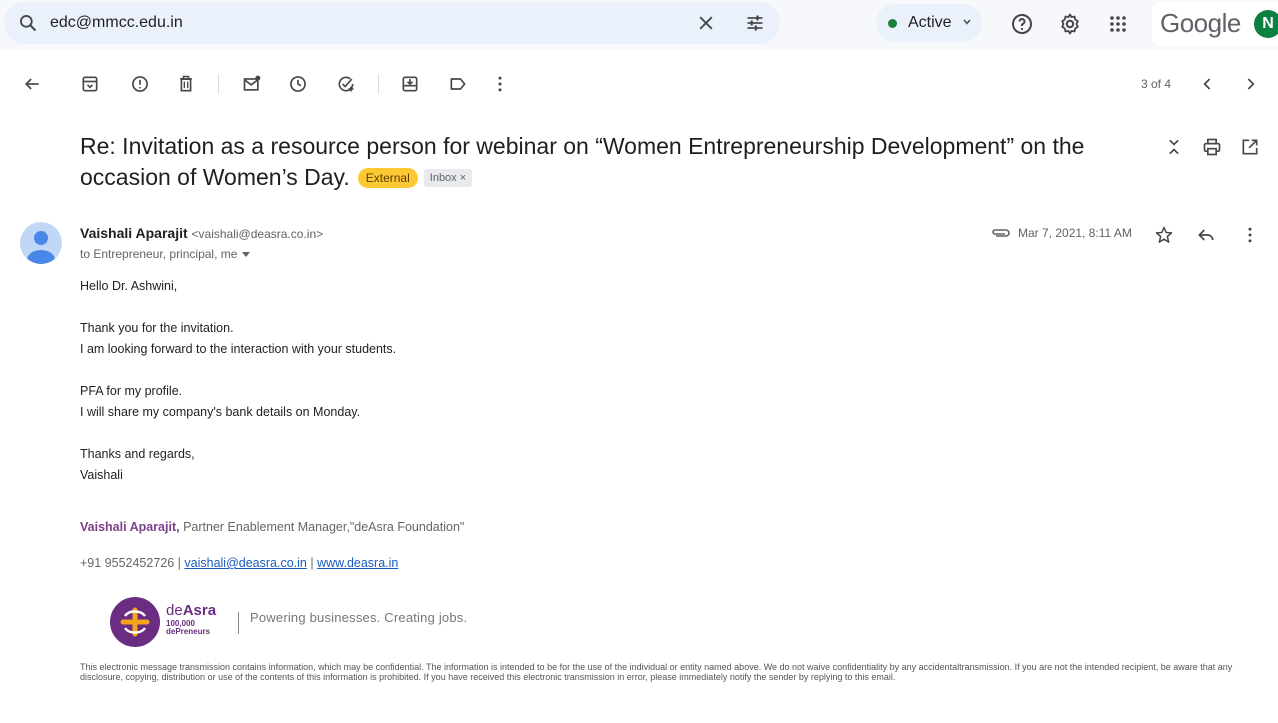 This screenshot has height=723, width=1278. What do you see at coordinates (392, 23) in the screenshot?
I see `search-bar: edc@mmcc.edu.in` at bounding box center [392, 23].